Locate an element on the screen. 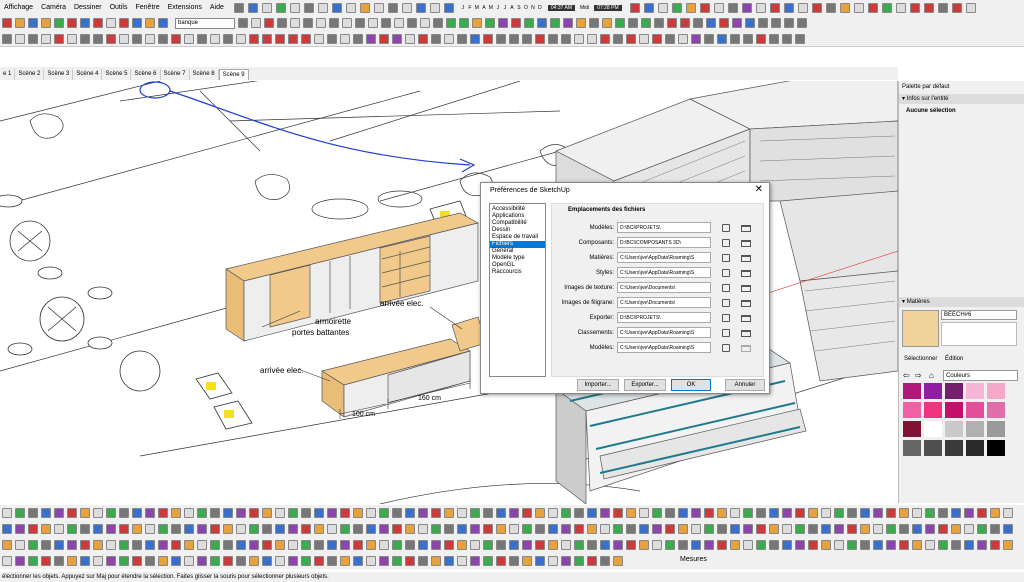  menu-extensions: Extensions is located at coordinates (185, 7).